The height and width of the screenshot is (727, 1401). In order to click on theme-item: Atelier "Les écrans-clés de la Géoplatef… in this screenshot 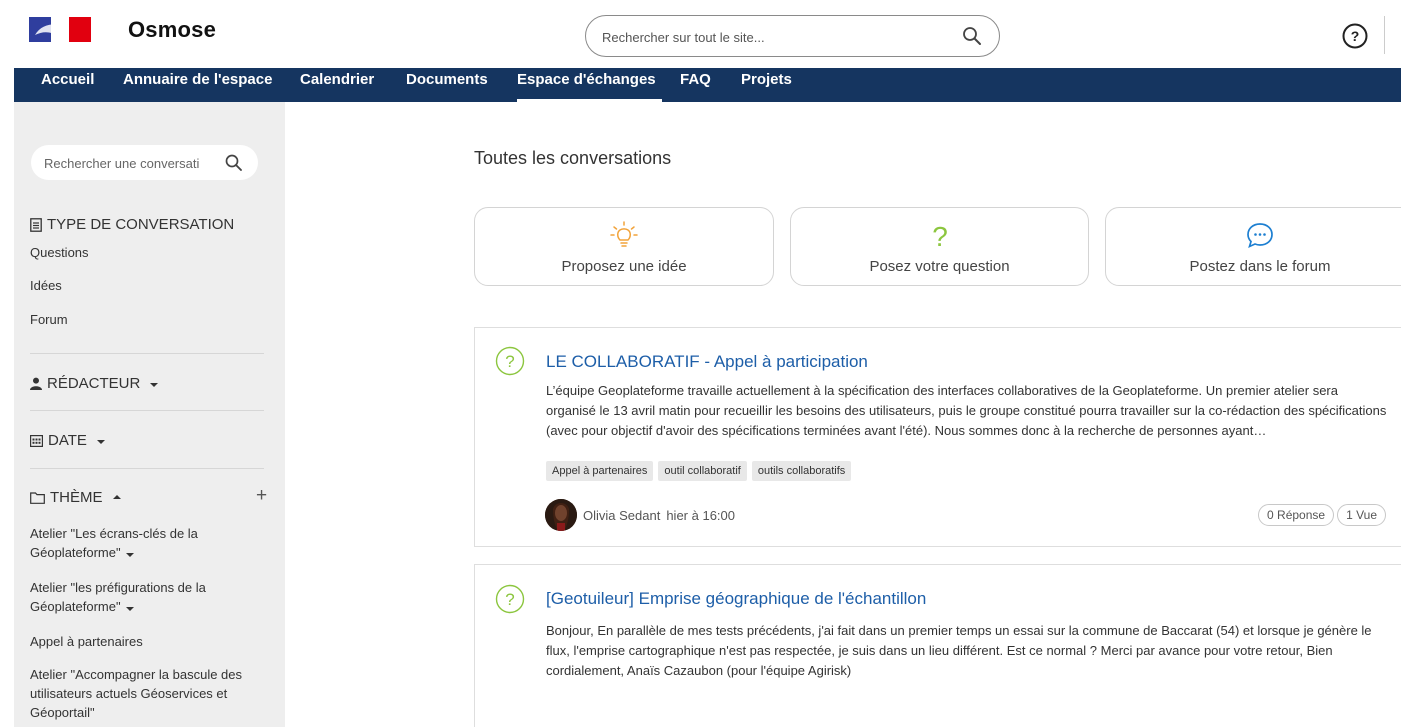, I will do `click(150, 543)`.